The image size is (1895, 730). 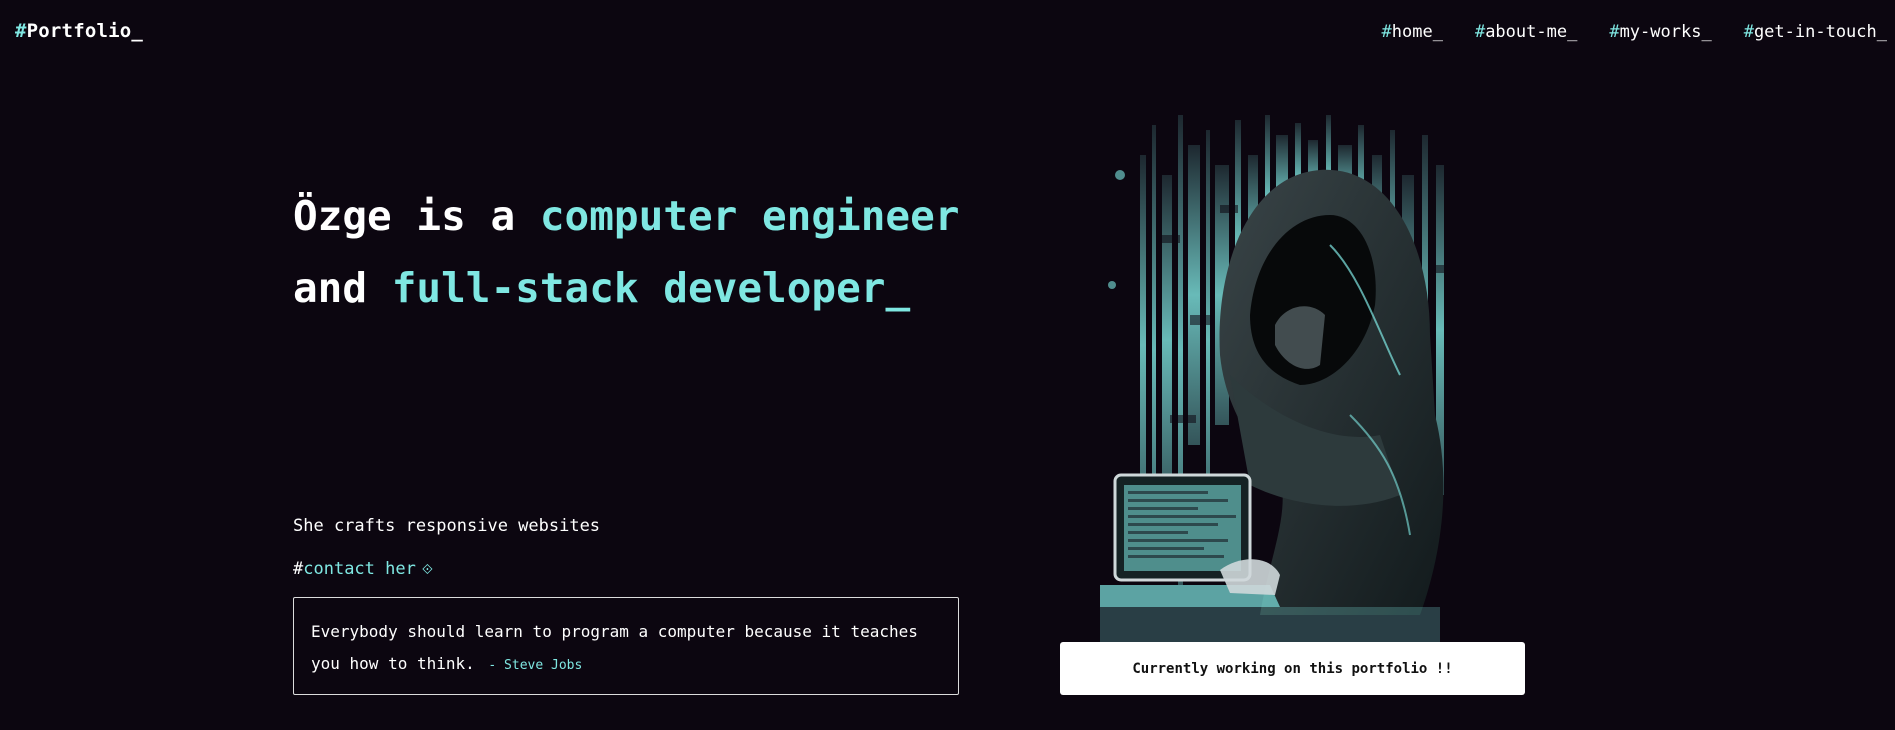 I want to click on hacker-illustration, so click(x=1273, y=380).